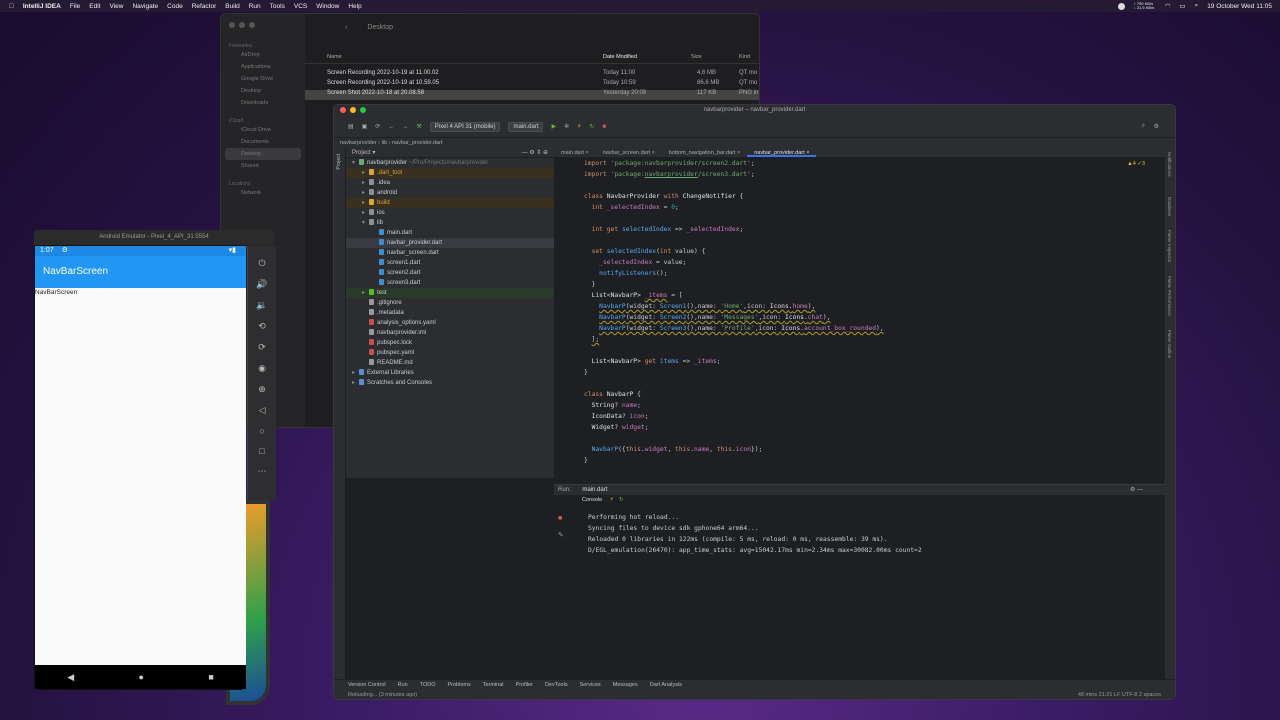 The image size is (1280, 720). What do you see at coordinates (418, 126) in the screenshot?
I see `build-icon: ⚒` at bounding box center [418, 126].